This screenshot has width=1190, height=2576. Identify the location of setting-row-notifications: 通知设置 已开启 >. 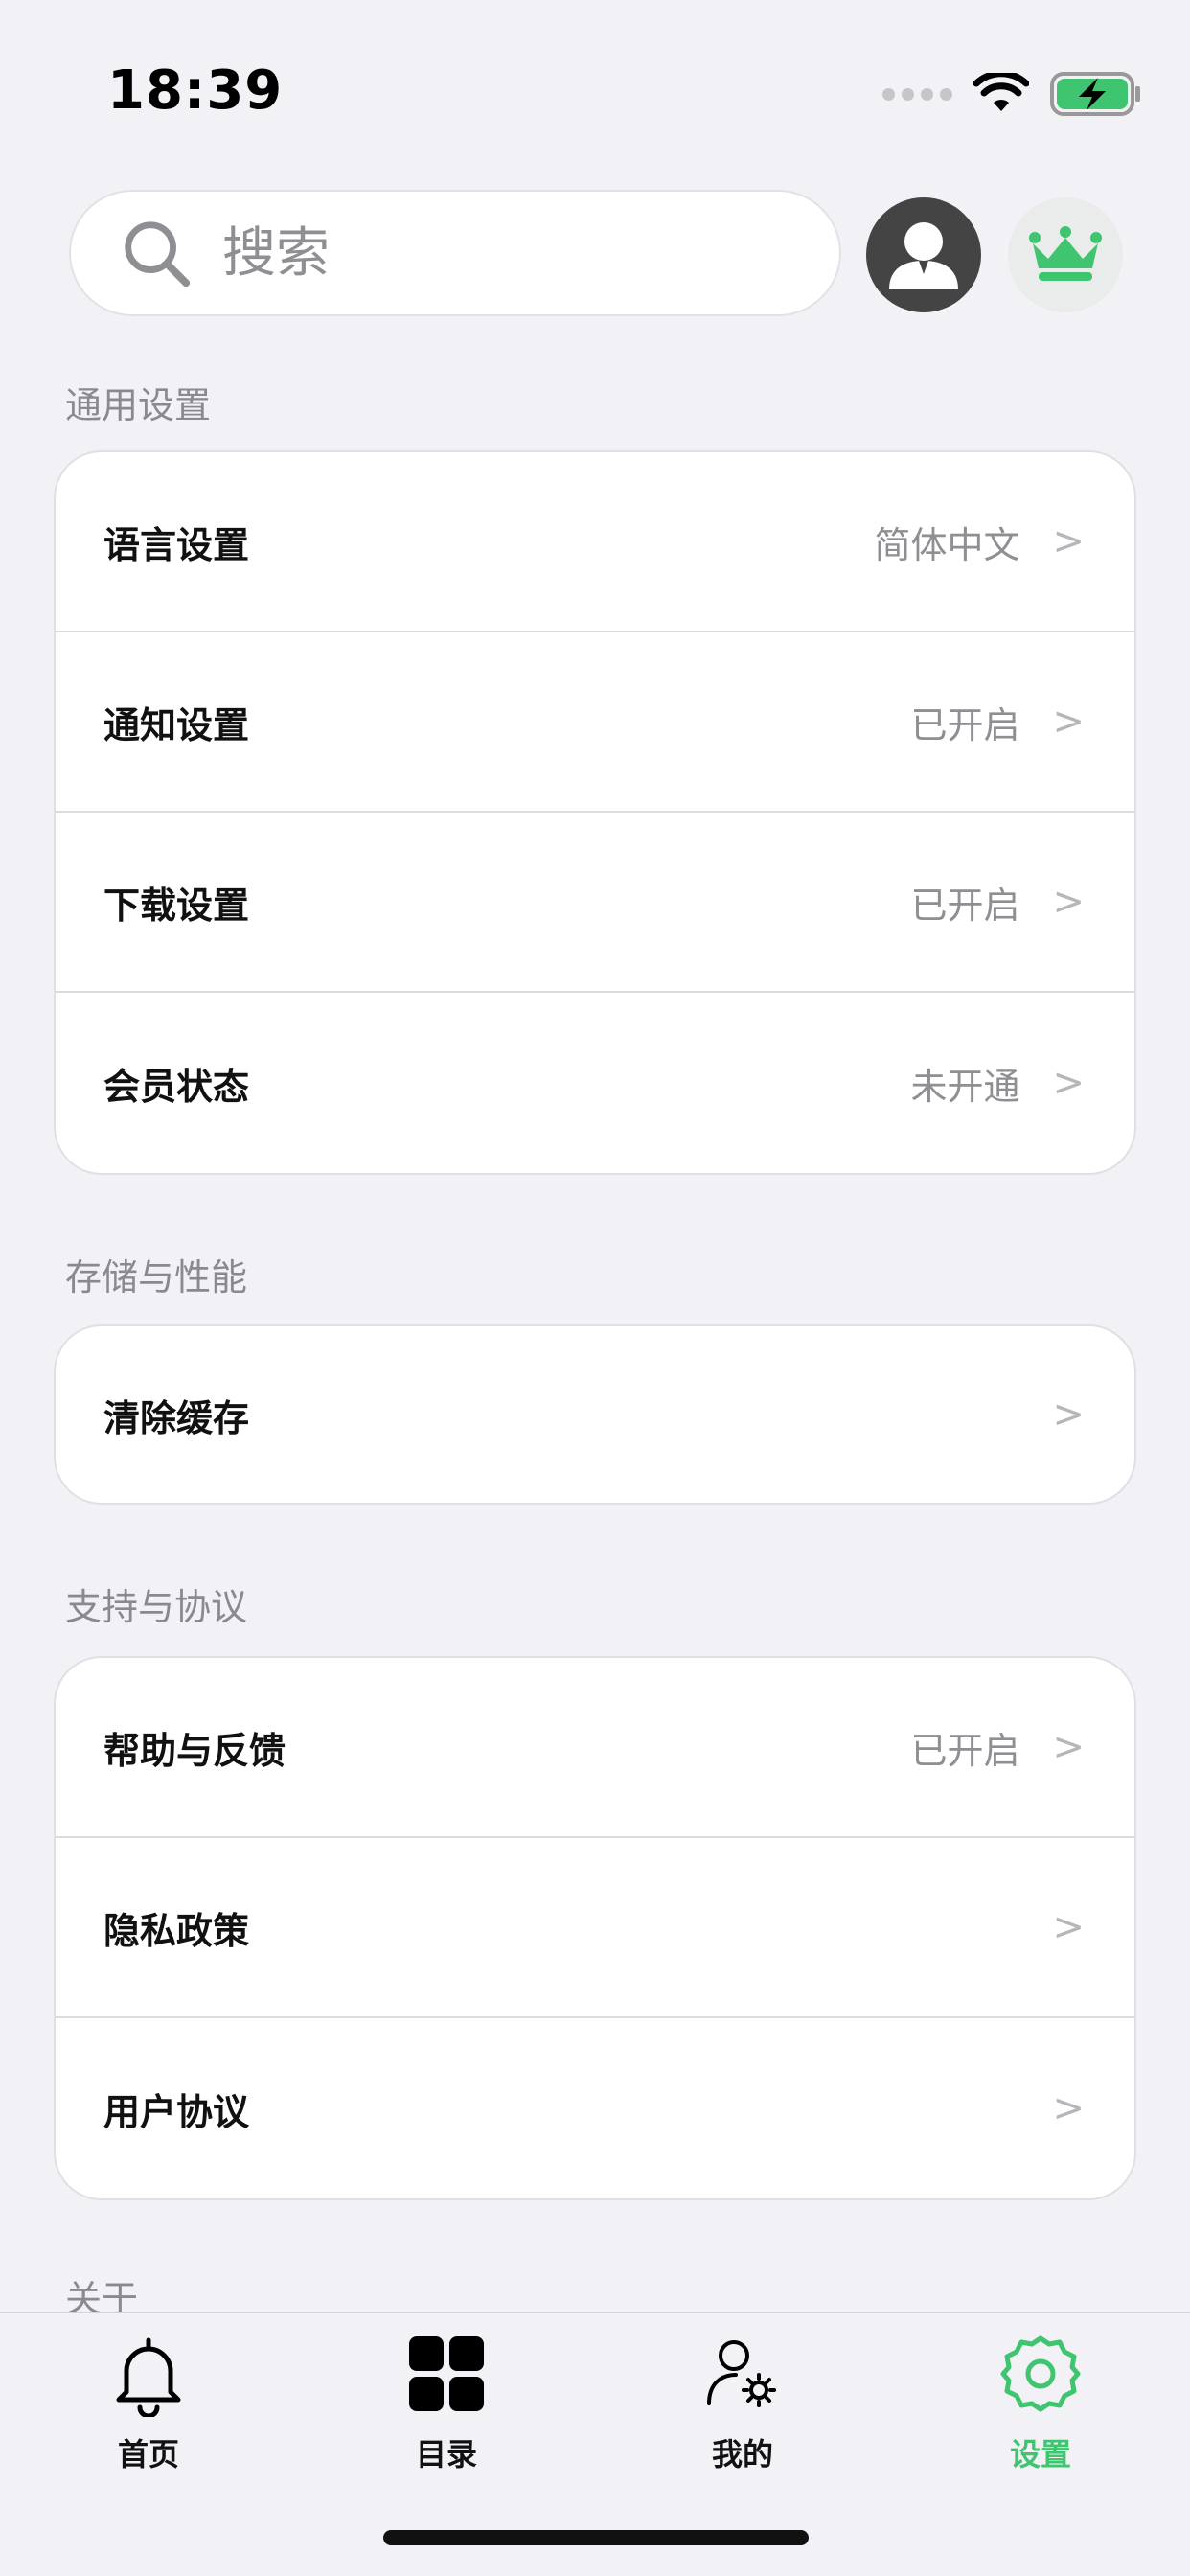
(595, 722).